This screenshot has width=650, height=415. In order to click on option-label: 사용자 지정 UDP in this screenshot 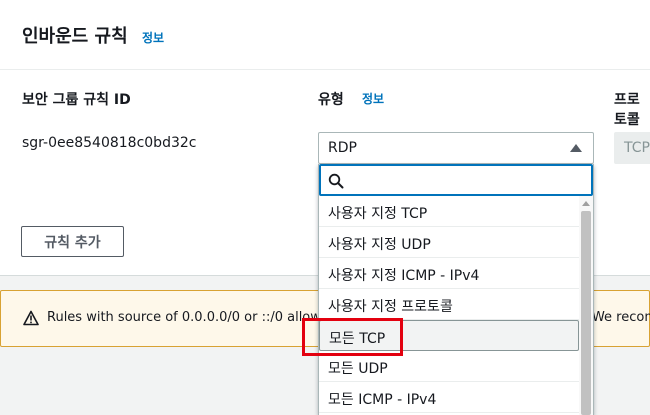, I will do `click(379, 245)`.